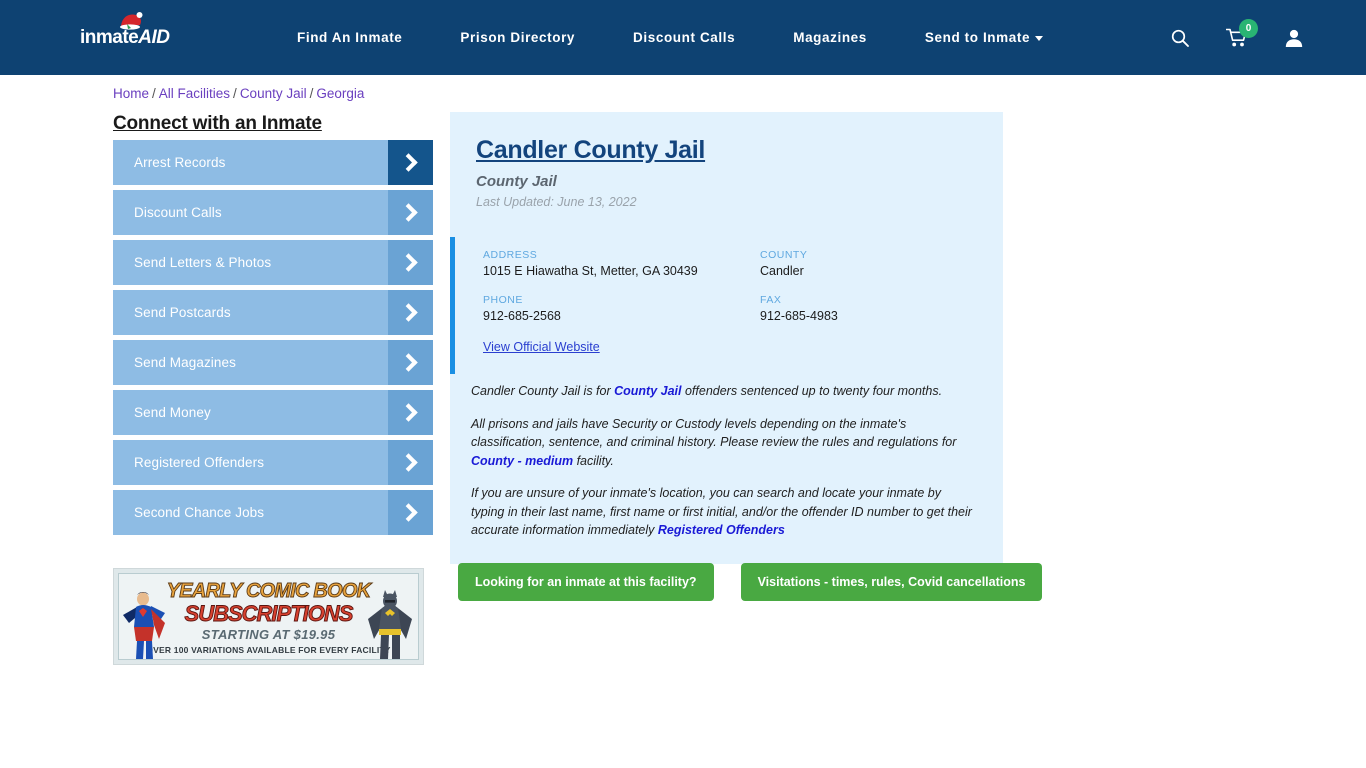  I want to click on search-button, so click(1180, 38).